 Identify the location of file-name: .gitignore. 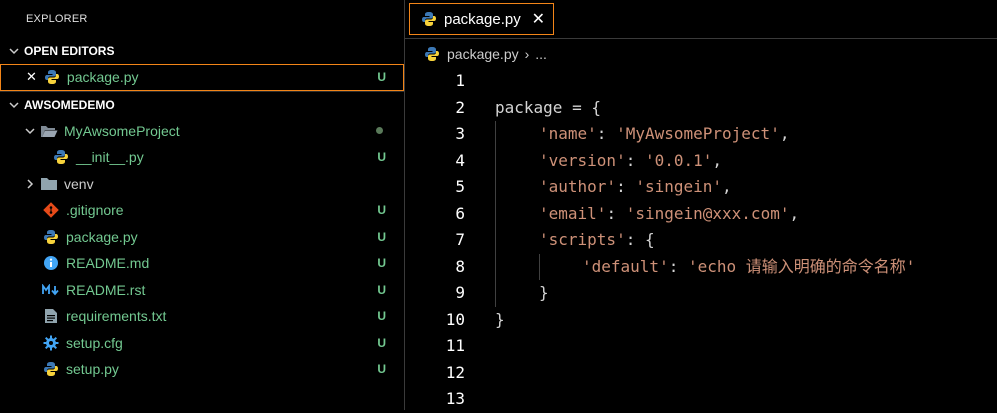
(95, 210).